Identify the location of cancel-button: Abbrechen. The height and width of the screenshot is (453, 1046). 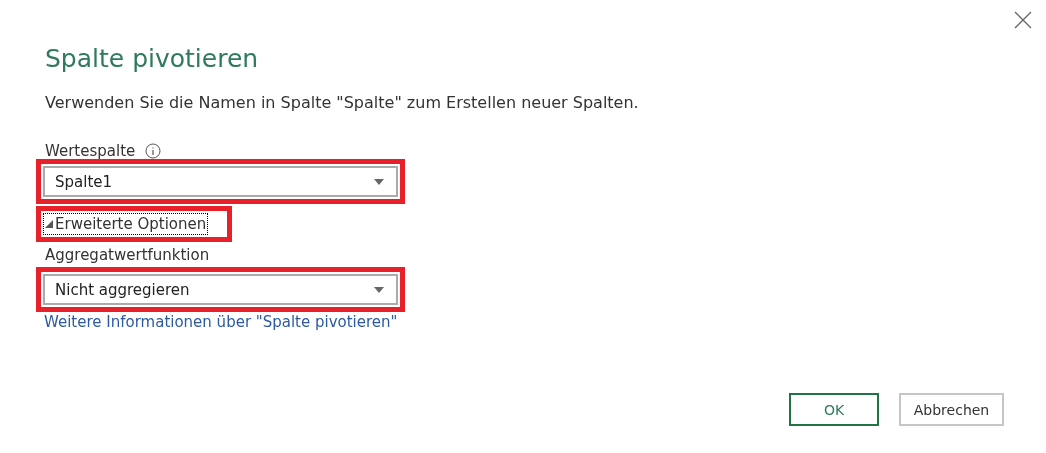
(951, 409).